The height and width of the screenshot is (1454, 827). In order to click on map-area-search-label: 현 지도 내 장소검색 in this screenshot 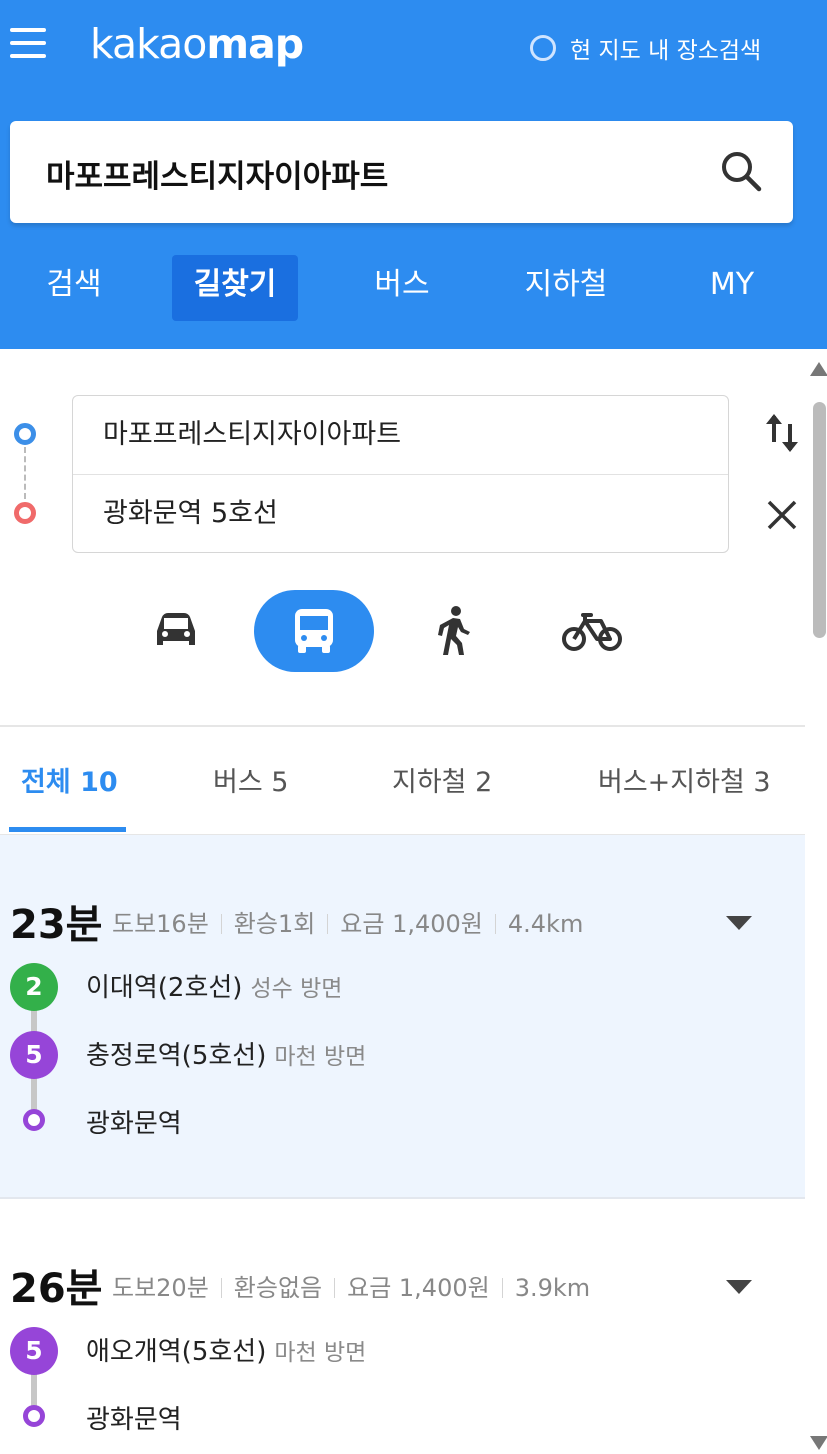, I will do `click(666, 51)`.